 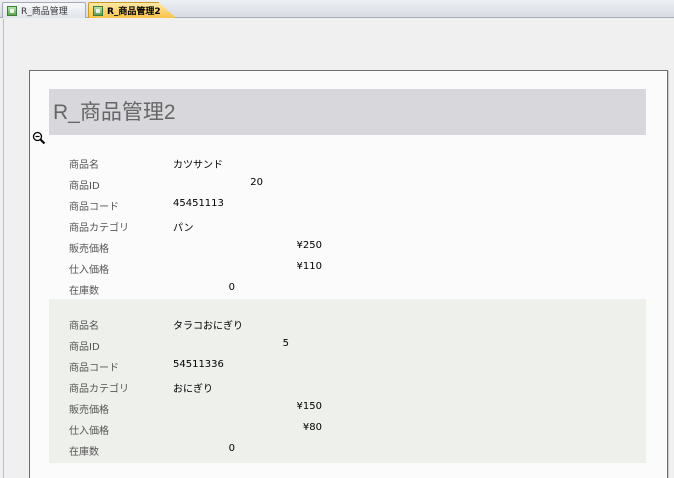 I want to click on value-product-category: おにぎり, so click(x=193, y=389).